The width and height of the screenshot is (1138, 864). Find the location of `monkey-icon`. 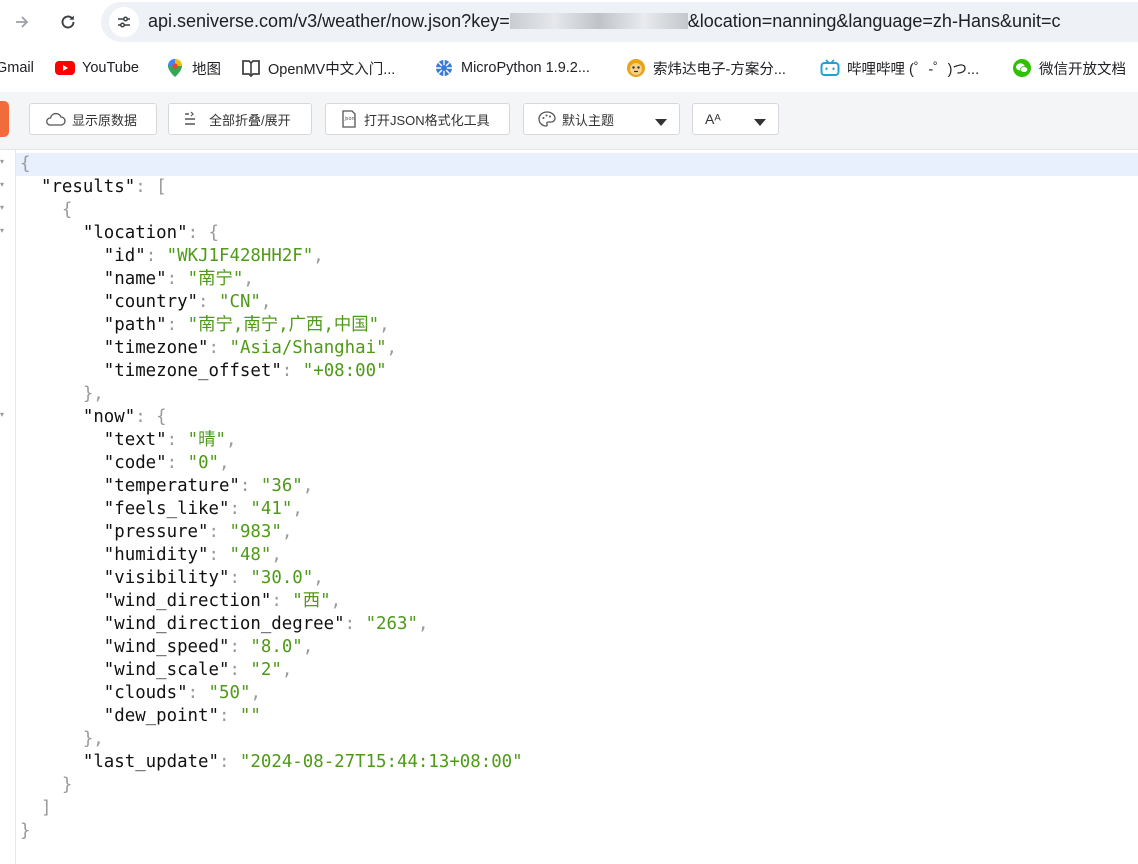

monkey-icon is located at coordinates (636, 68).